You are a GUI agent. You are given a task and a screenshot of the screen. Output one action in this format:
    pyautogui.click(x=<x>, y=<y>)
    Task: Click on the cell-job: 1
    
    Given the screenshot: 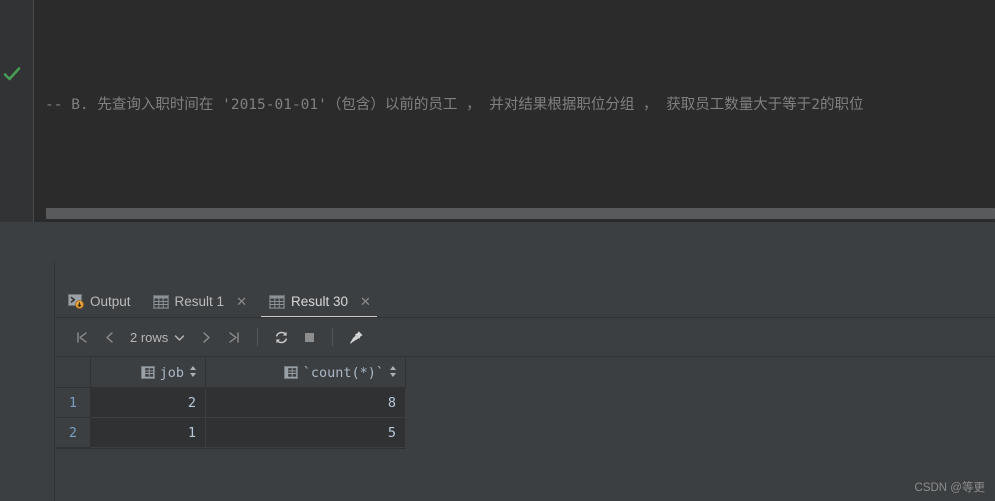 What is the action you would take?
    pyautogui.click(x=148, y=433)
    